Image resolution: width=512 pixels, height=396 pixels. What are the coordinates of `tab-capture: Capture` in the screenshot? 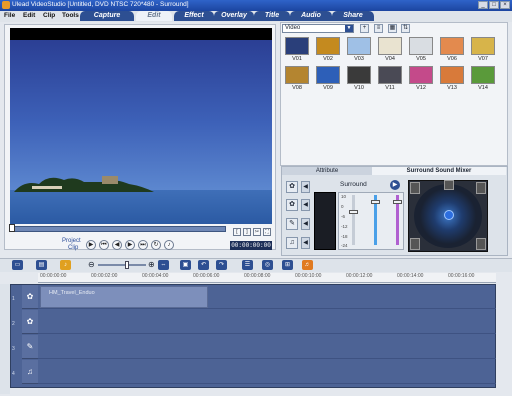 It's located at (107, 16).